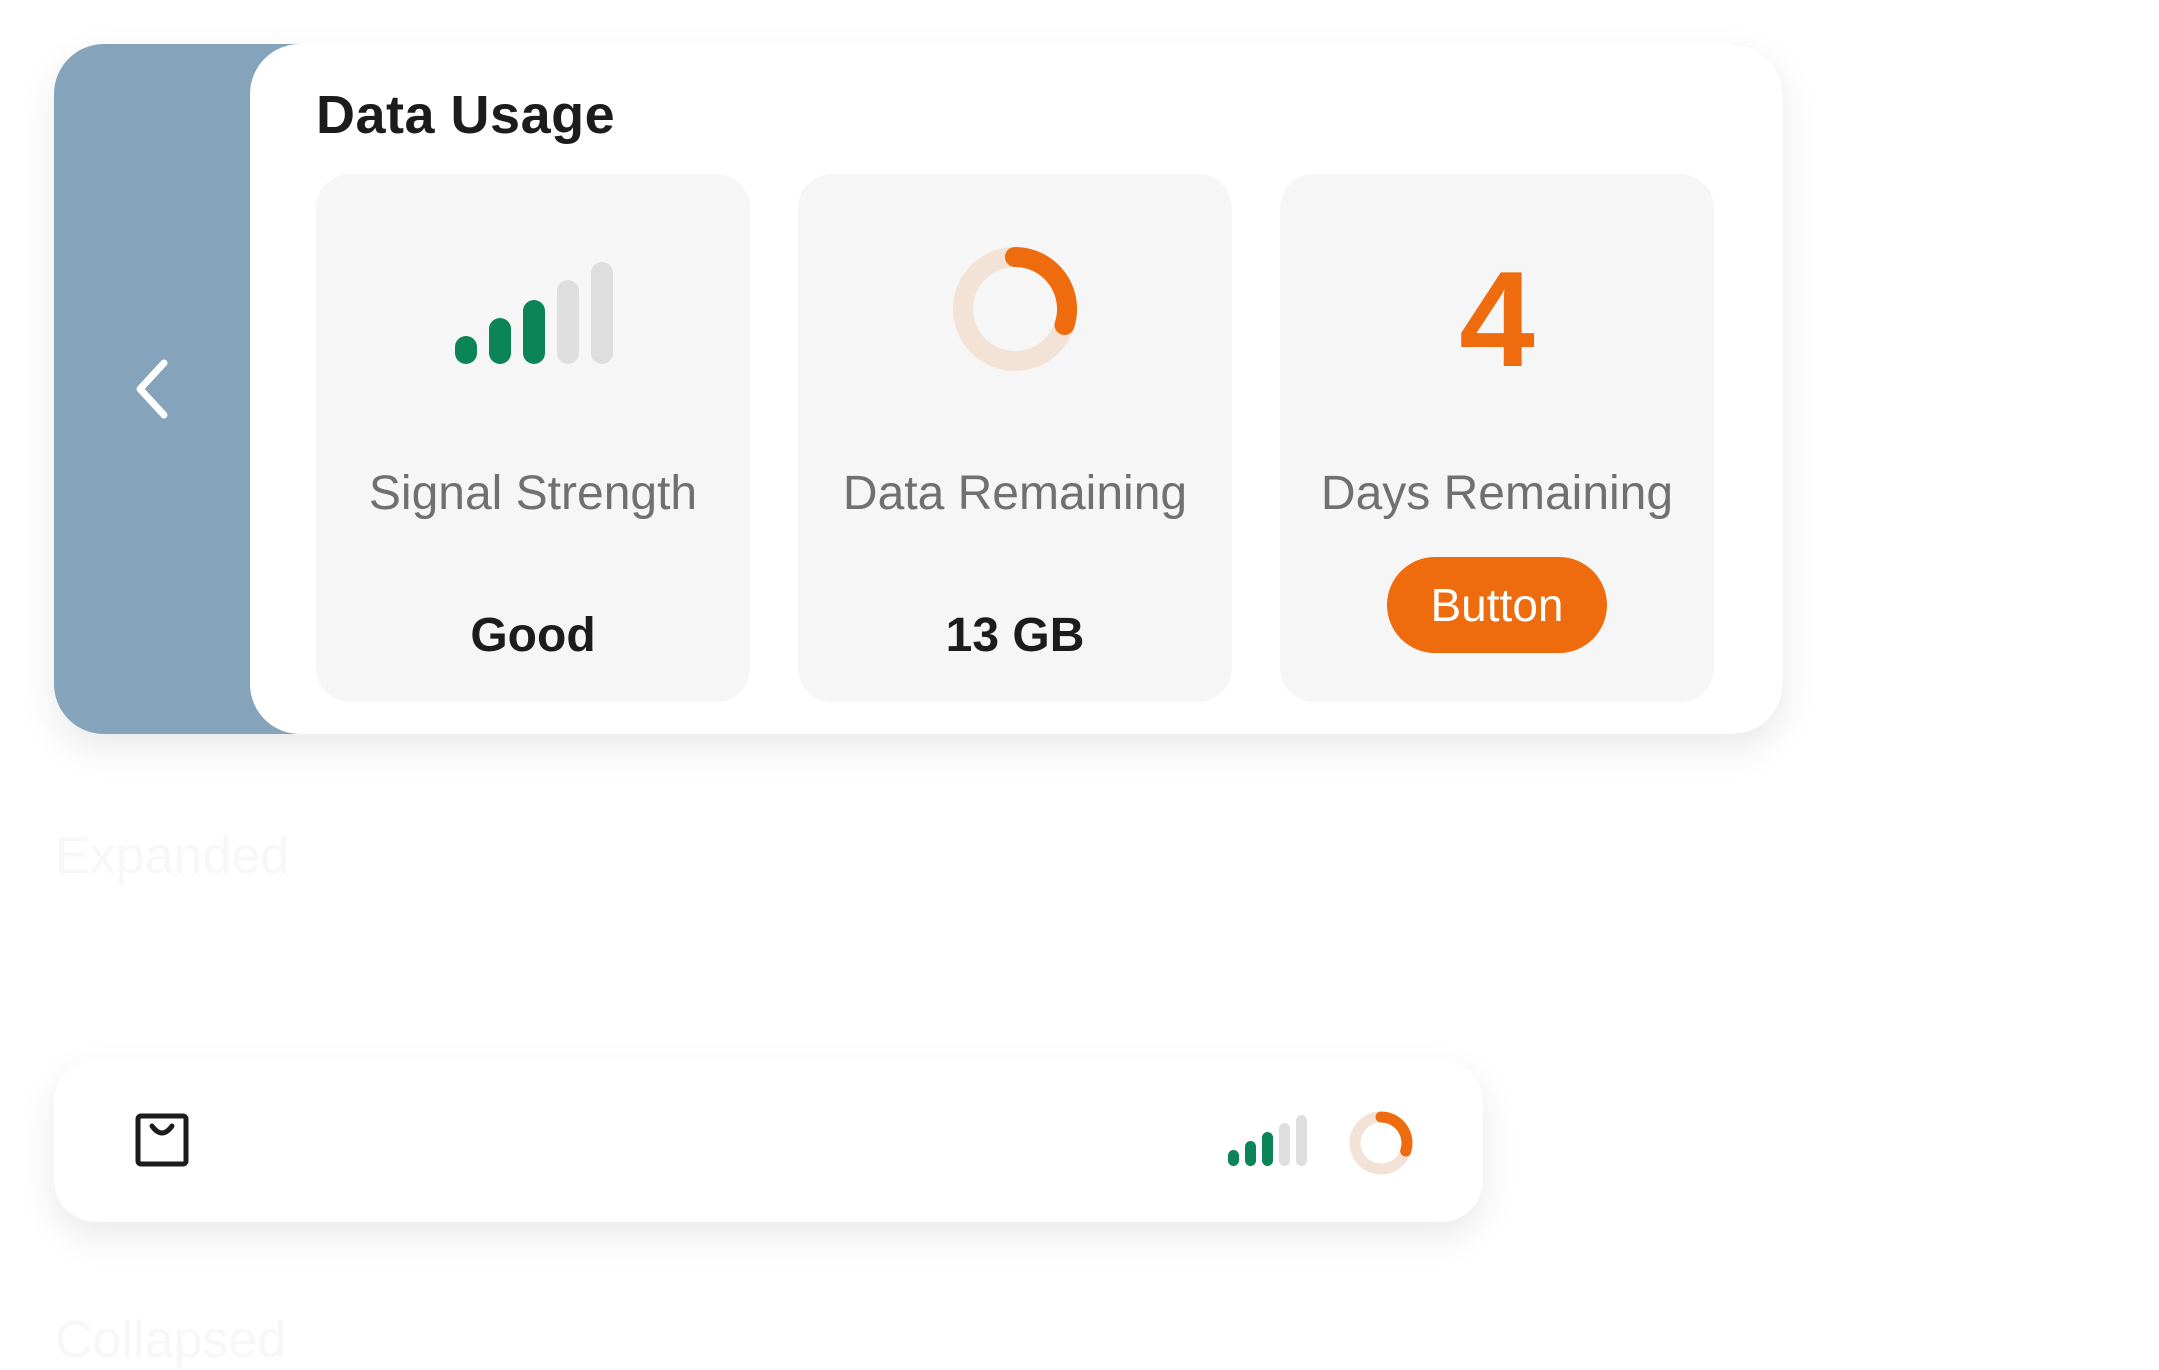 This screenshot has height=1370, width=2159. Describe the element at coordinates (533, 493) in the screenshot. I see `signal-strength-label: Signal Strength` at that location.